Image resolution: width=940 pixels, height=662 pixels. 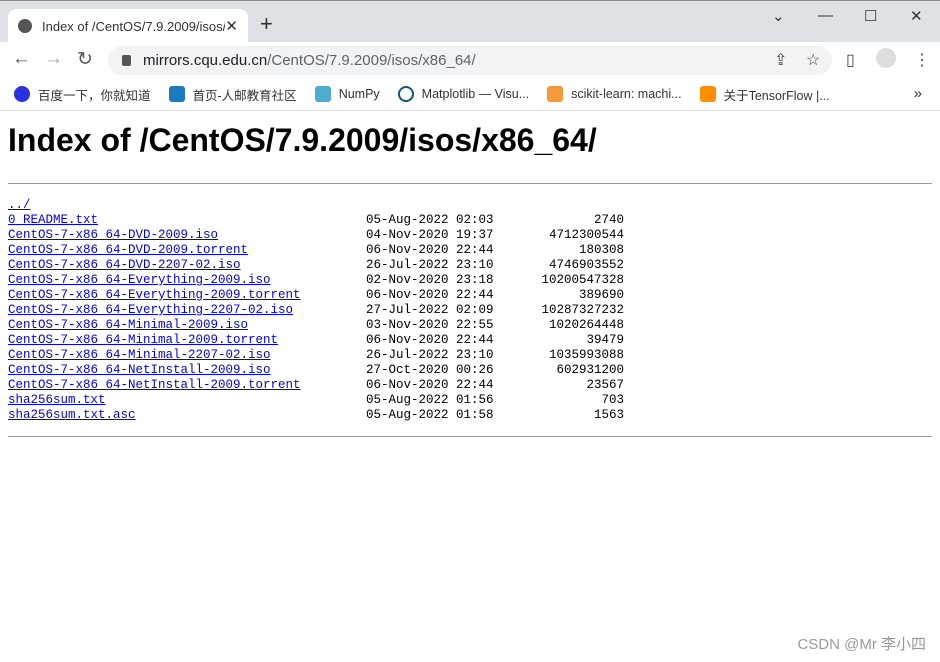 What do you see at coordinates (25, 26) in the screenshot?
I see `globe-icon` at bounding box center [25, 26].